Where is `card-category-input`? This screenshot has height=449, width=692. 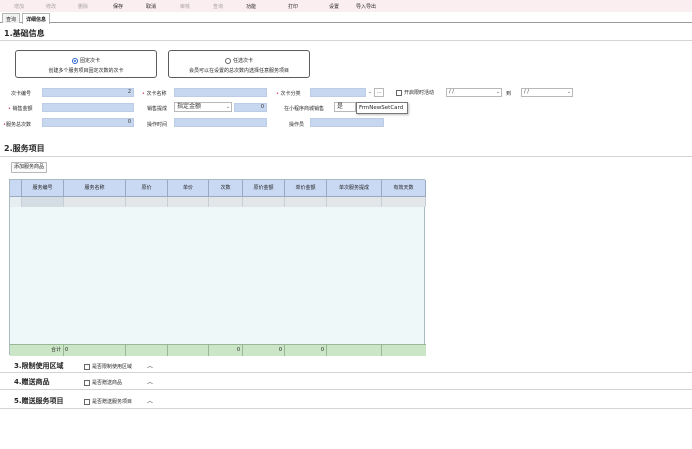 card-category-input is located at coordinates (338, 92).